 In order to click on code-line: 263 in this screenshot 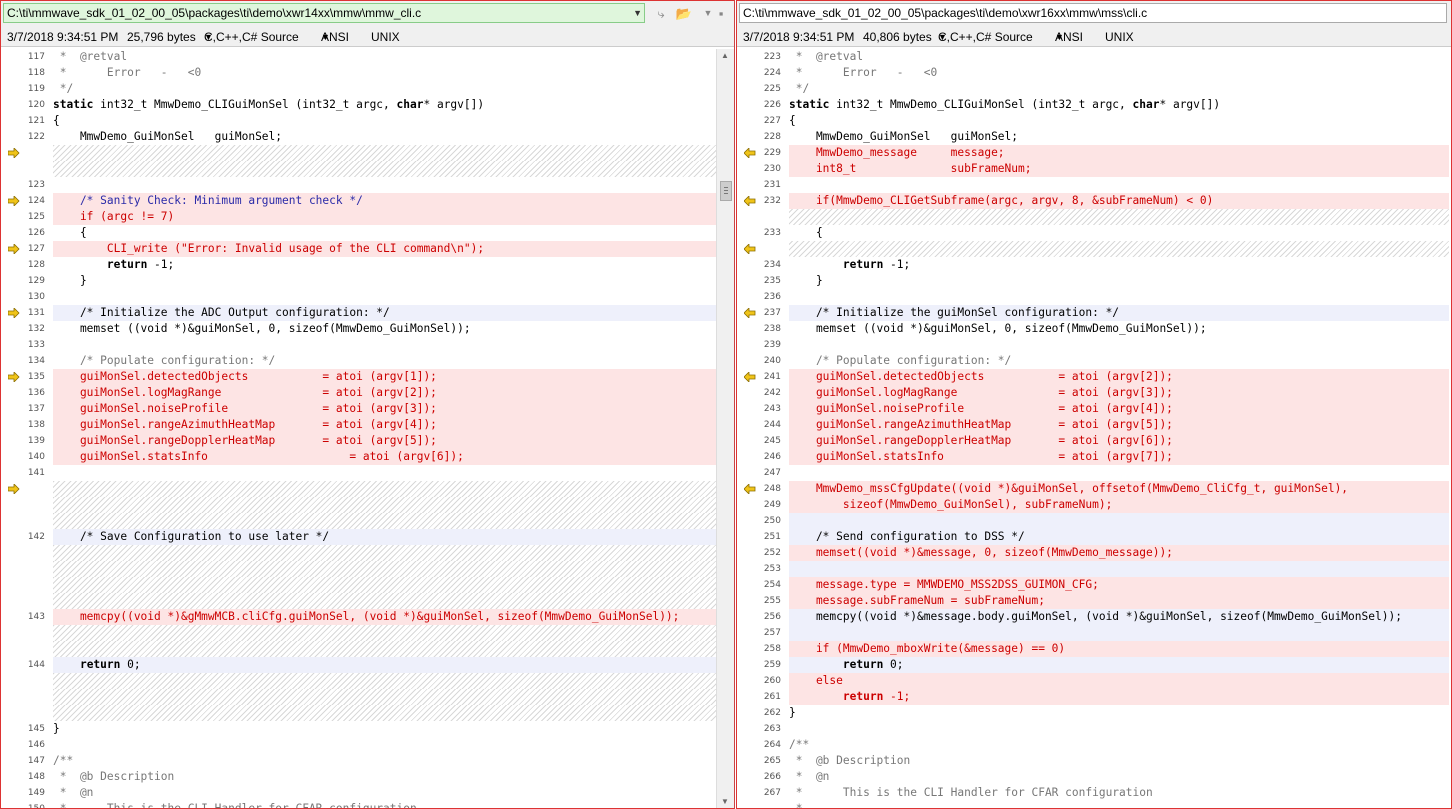, I will do `click(1093, 729)`.